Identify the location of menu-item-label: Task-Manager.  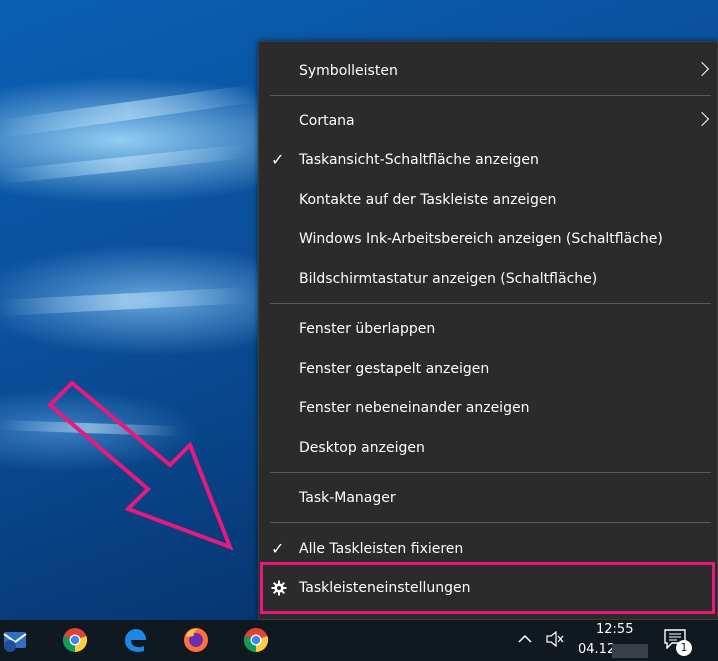
(347, 498).